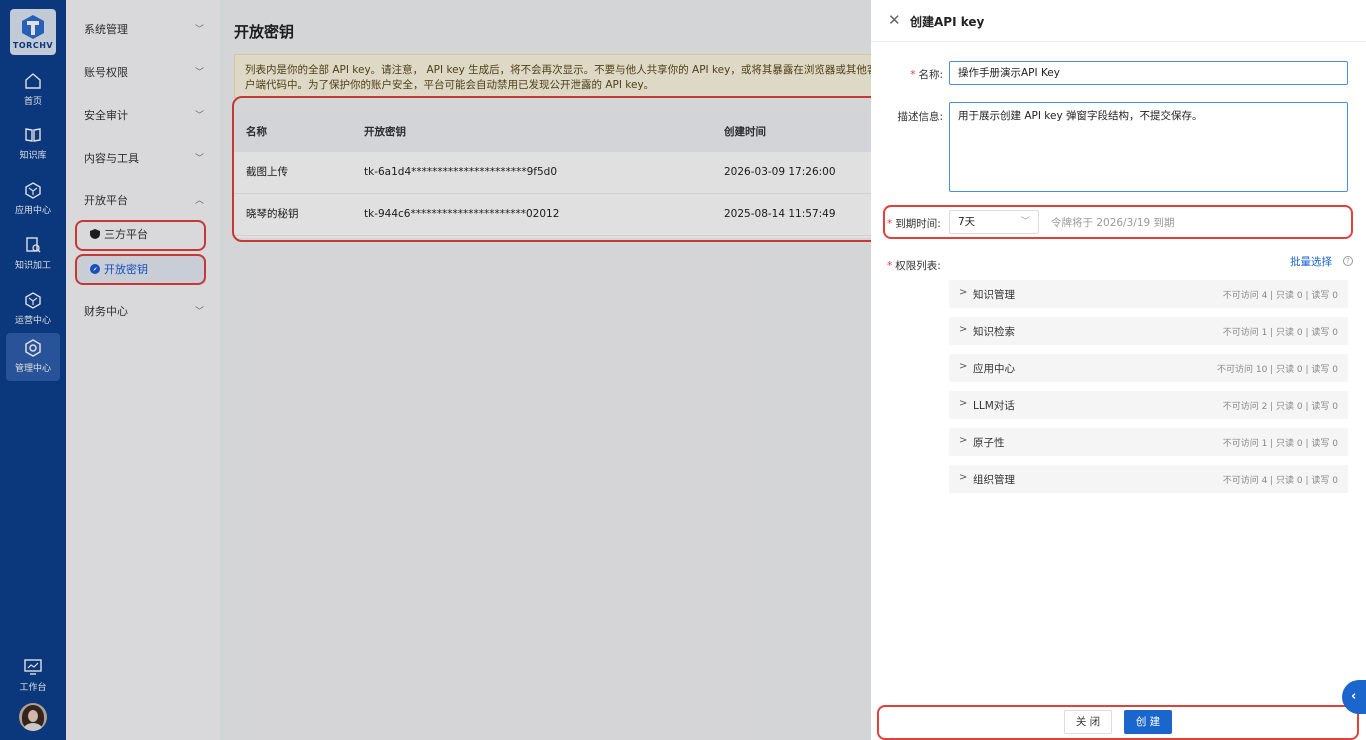  I want to click on close-icon: ✕, so click(894, 20).